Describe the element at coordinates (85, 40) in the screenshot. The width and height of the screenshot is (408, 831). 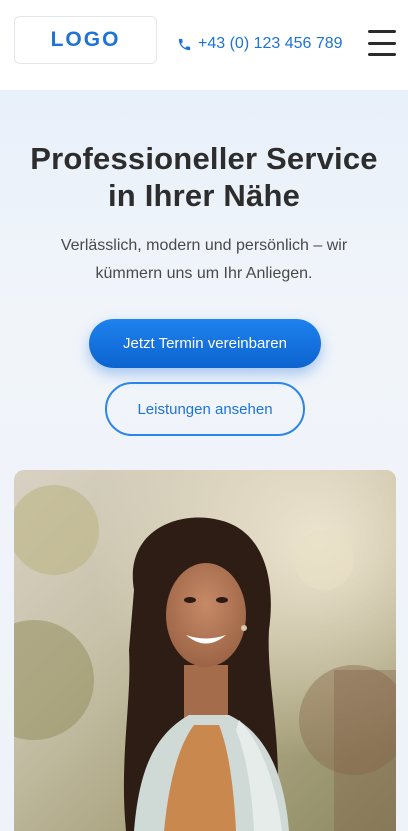
I see `logo: LOGO` at that location.